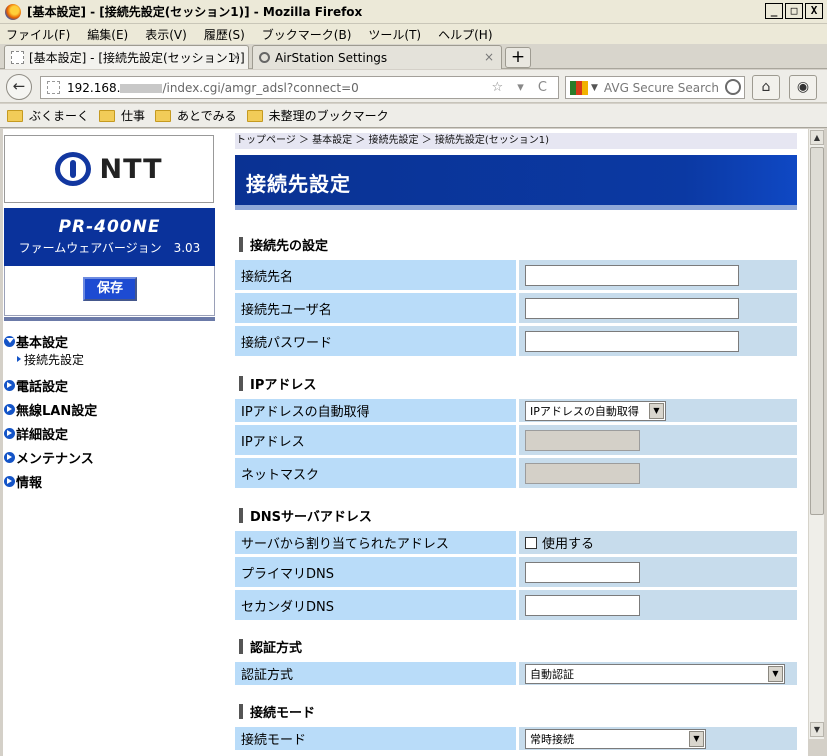 The width and height of the screenshot is (827, 756). I want to click on search-icon, so click(264, 57).